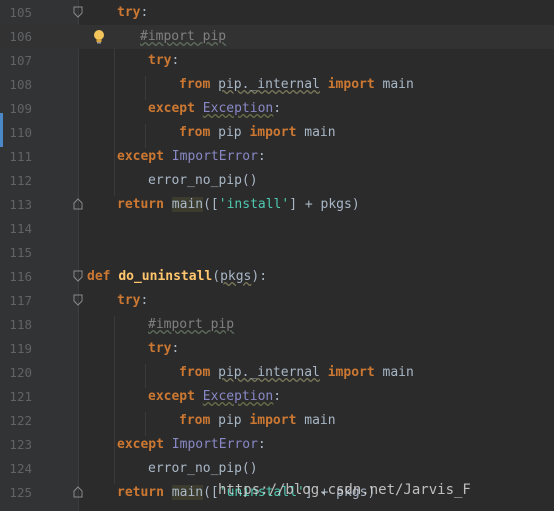 This screenshot has width=554, height=511. What do you see at coordinates (99, 37) in the screenshot?
I see `lightbulb-icon` at bounding box center [99, 37].